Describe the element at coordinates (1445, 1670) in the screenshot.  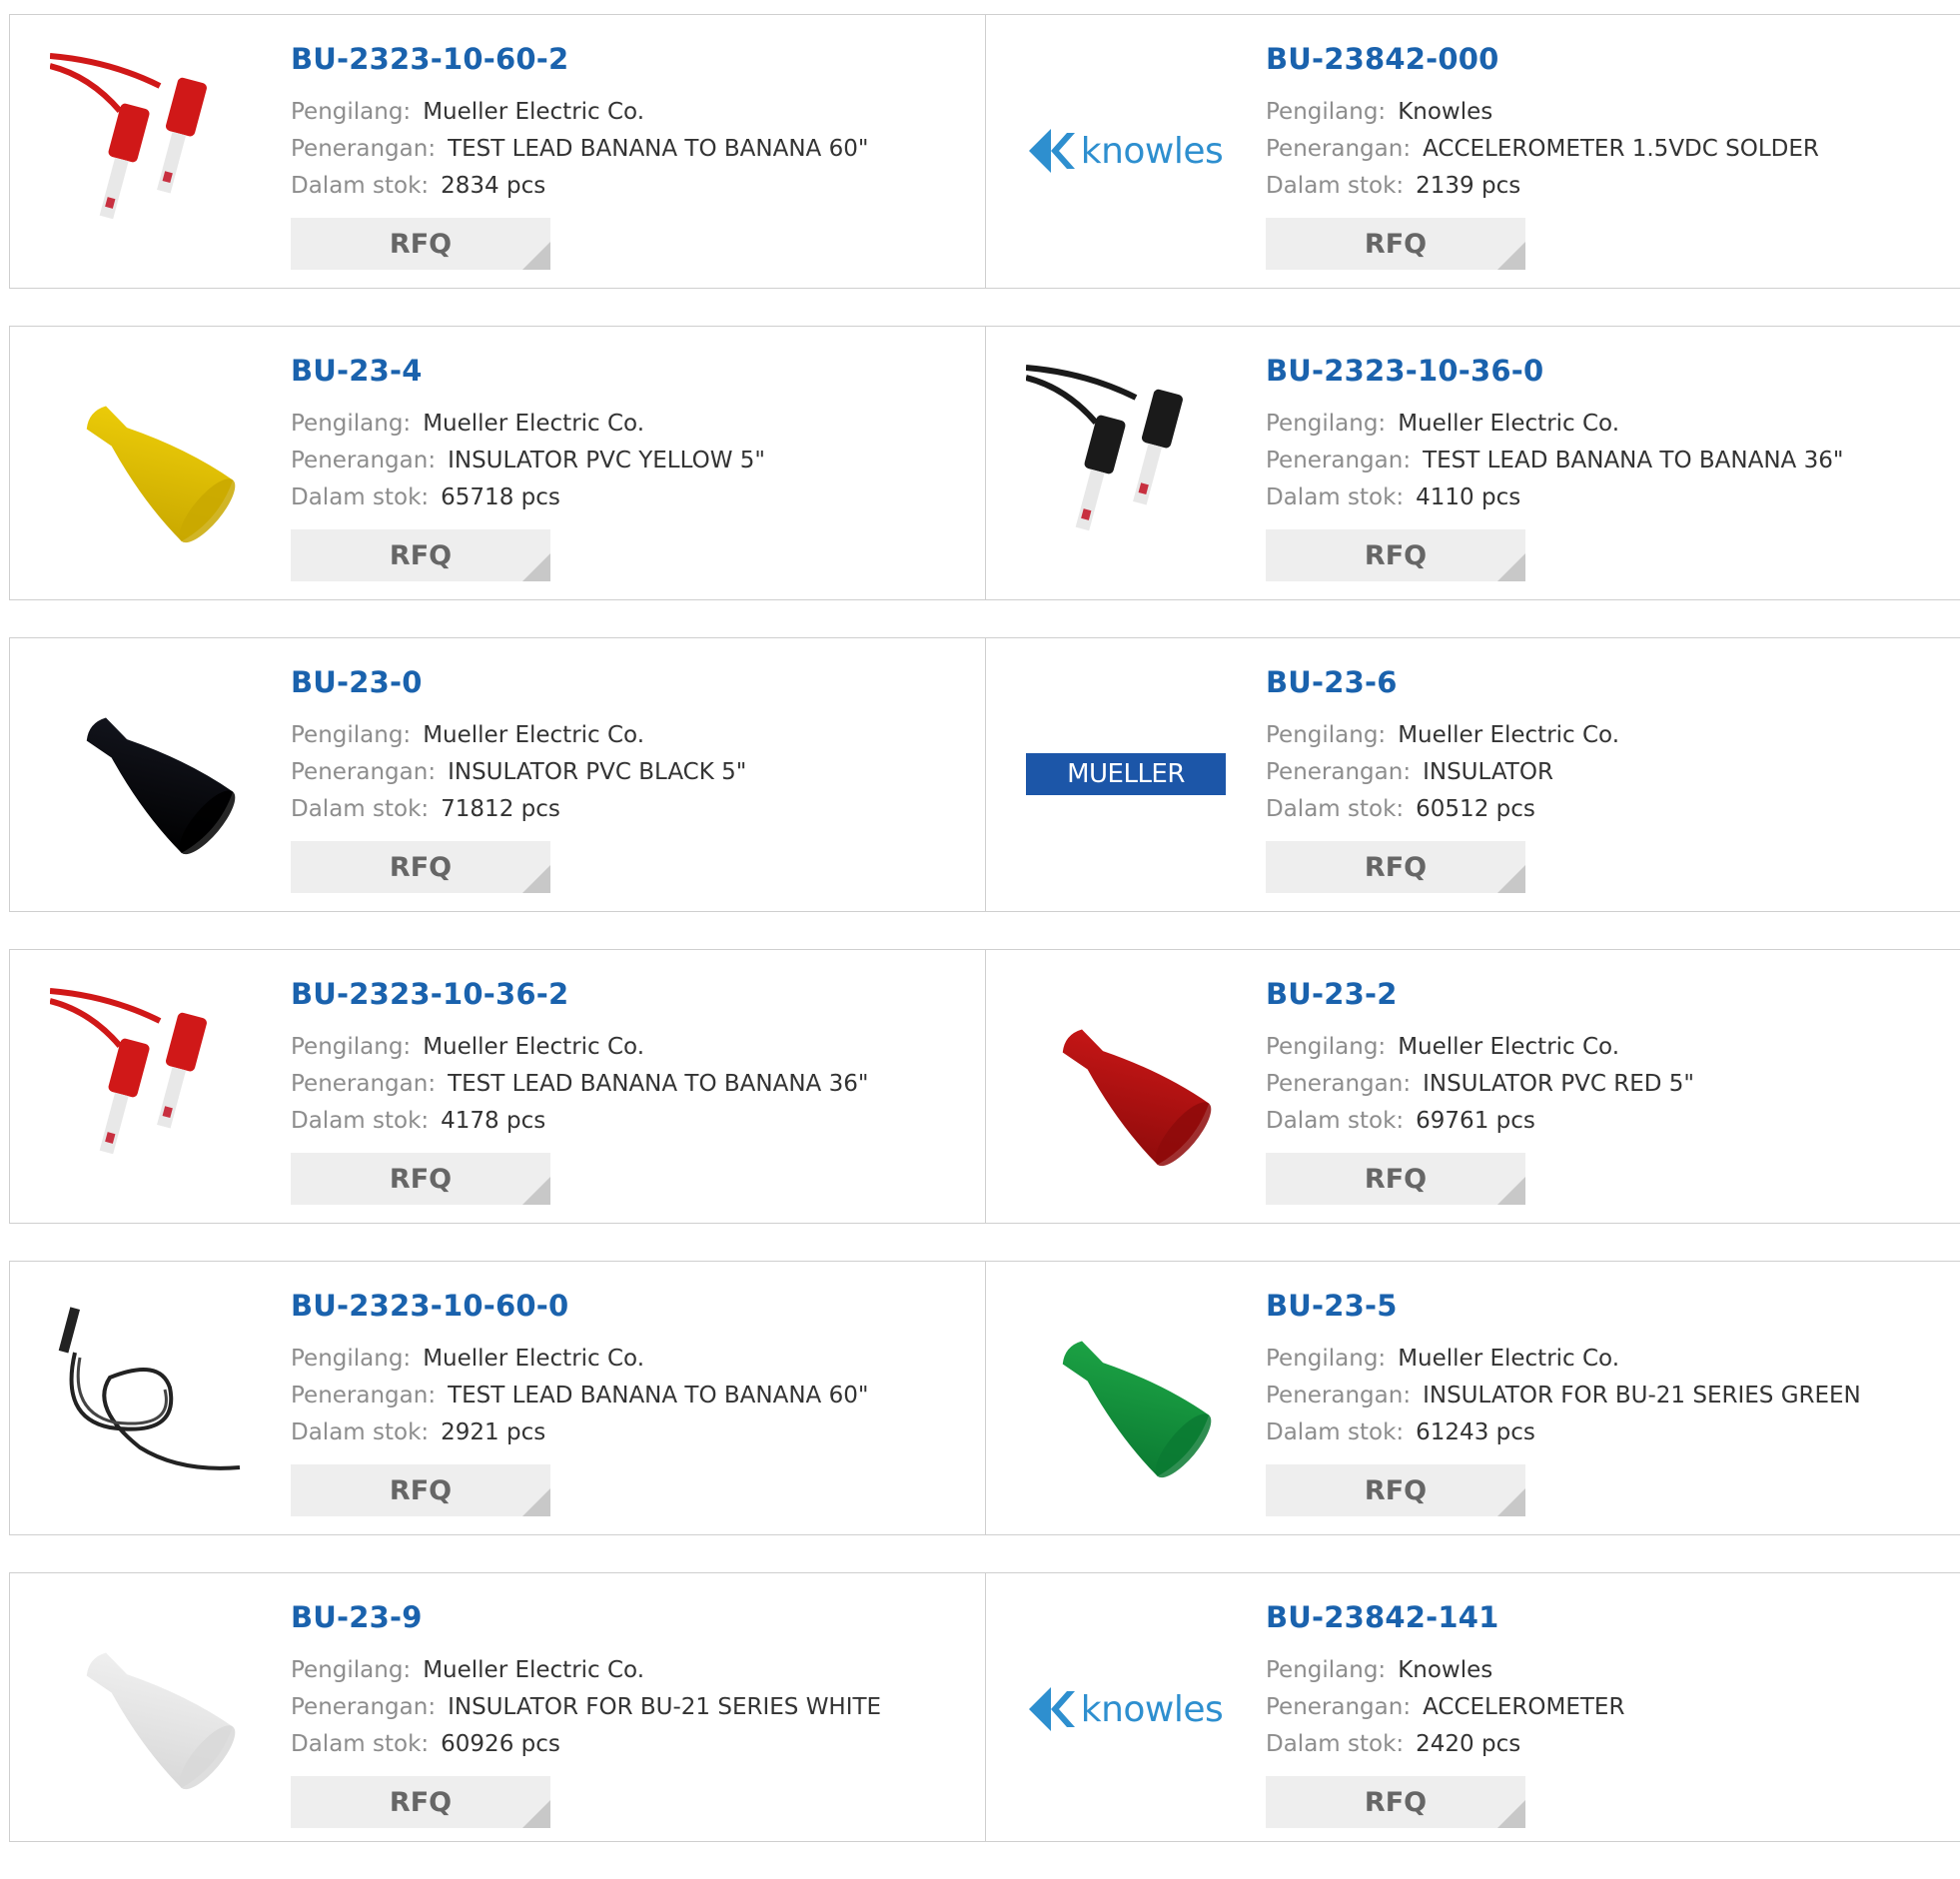
I see `manufacturer-line: Pengilang: Knowles` at that location.